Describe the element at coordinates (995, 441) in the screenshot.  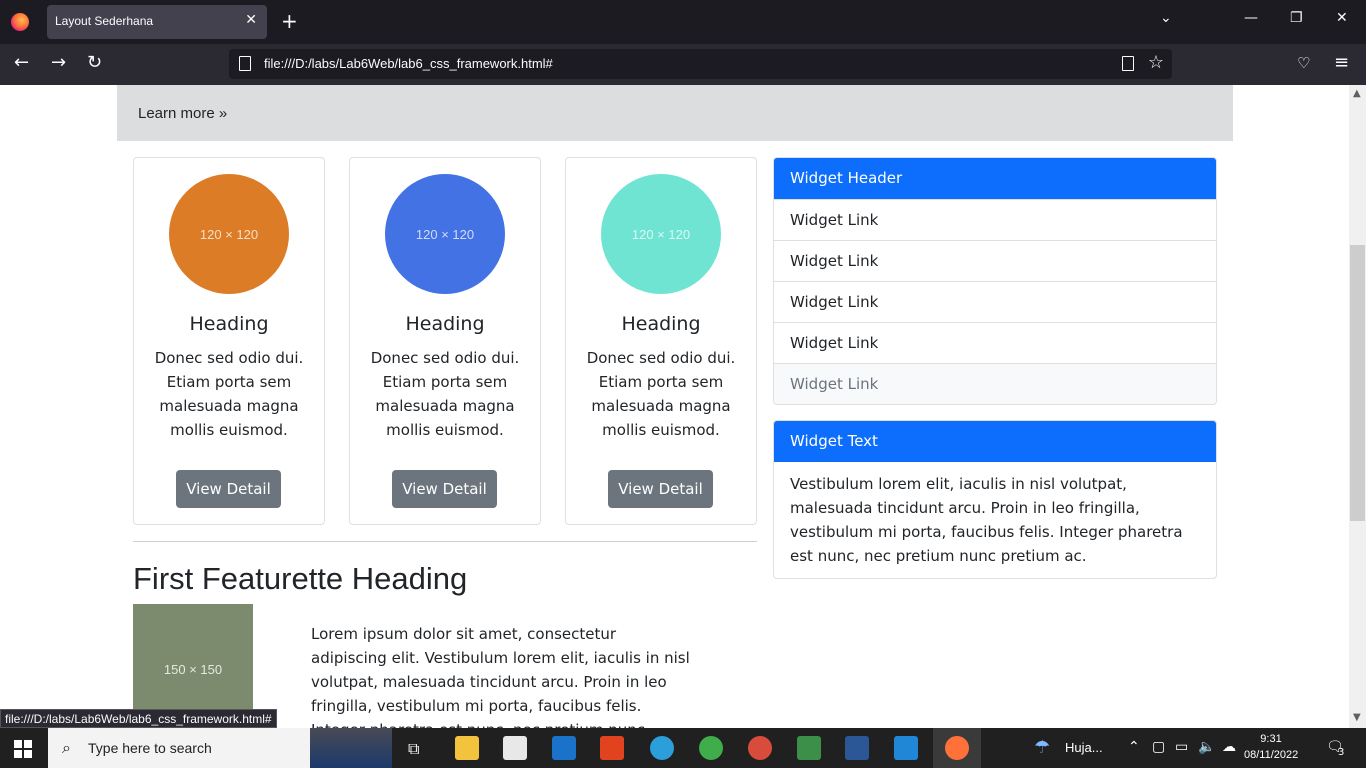
I see `widget-text-header: Widget Text` at that location.